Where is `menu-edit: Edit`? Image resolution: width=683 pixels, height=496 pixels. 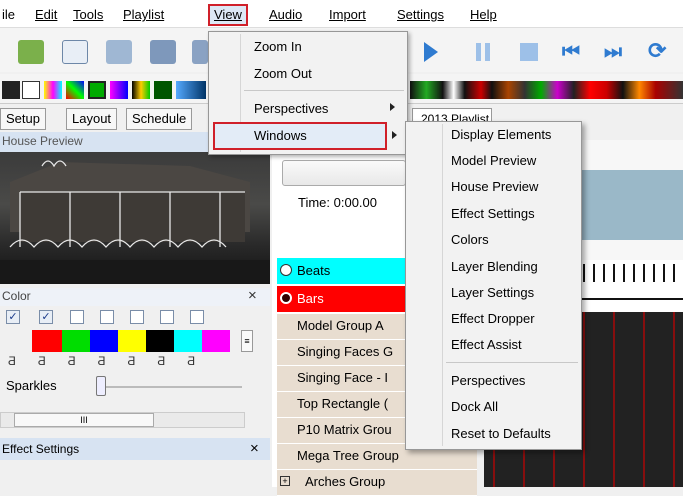 menu-edit: Edit is located at coordinates (46, 15).